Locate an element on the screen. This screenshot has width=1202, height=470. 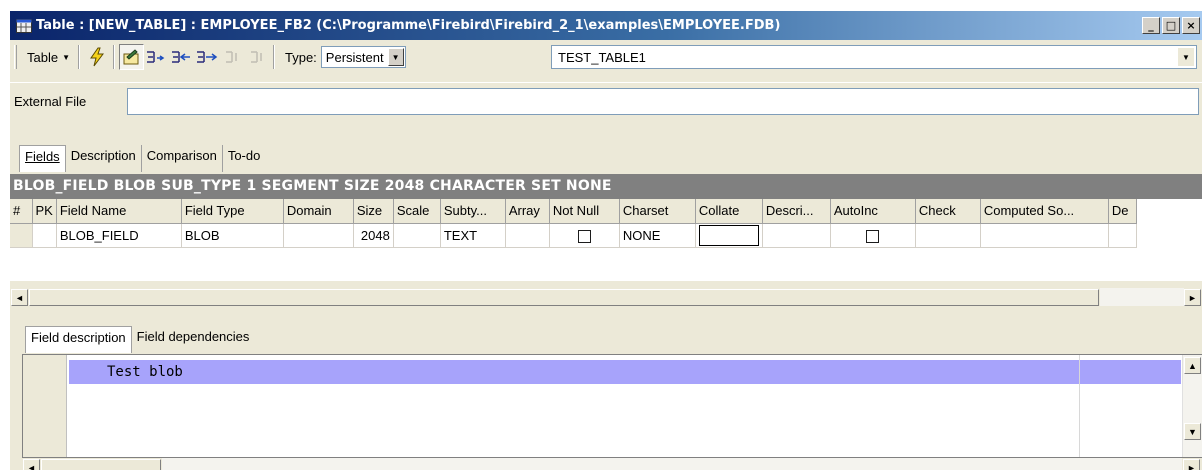
insert-field-icon is located at coordinates (180, 57).